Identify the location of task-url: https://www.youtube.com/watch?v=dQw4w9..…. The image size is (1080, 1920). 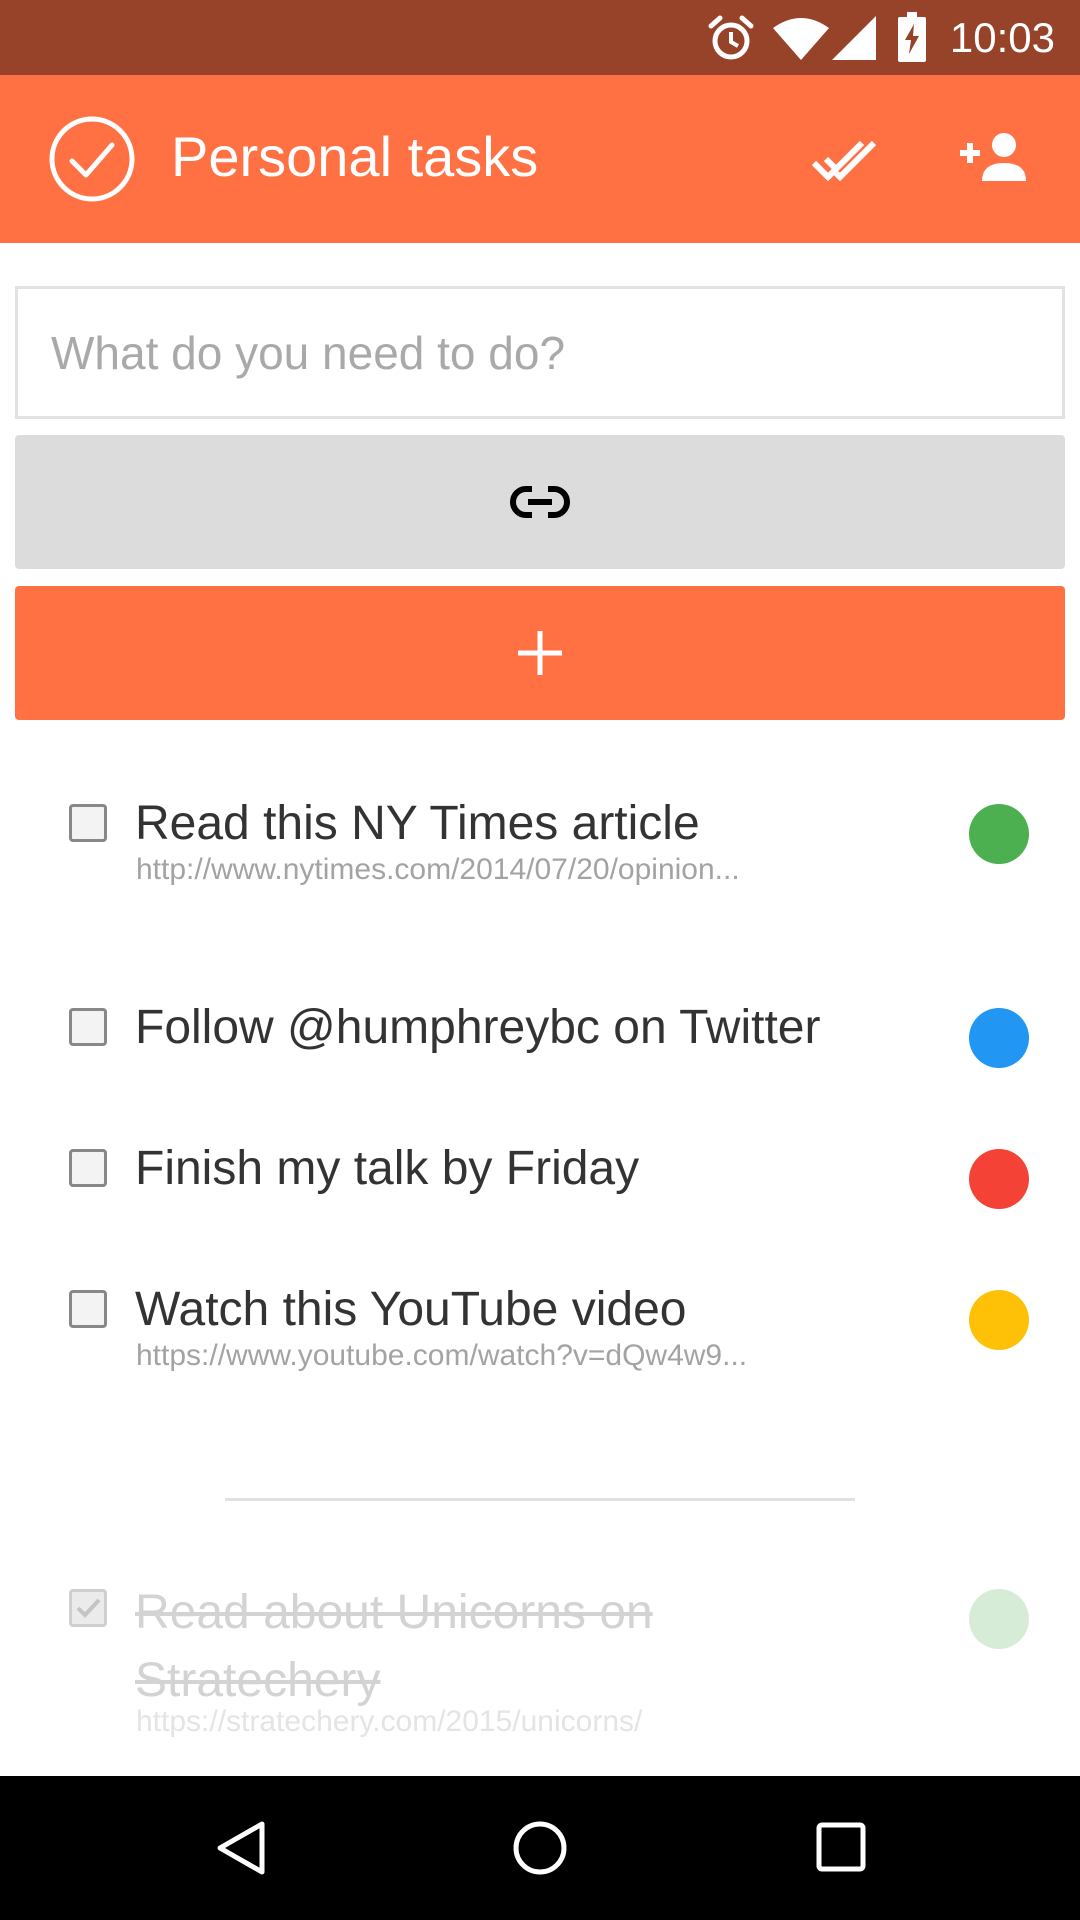
(441, 1356).